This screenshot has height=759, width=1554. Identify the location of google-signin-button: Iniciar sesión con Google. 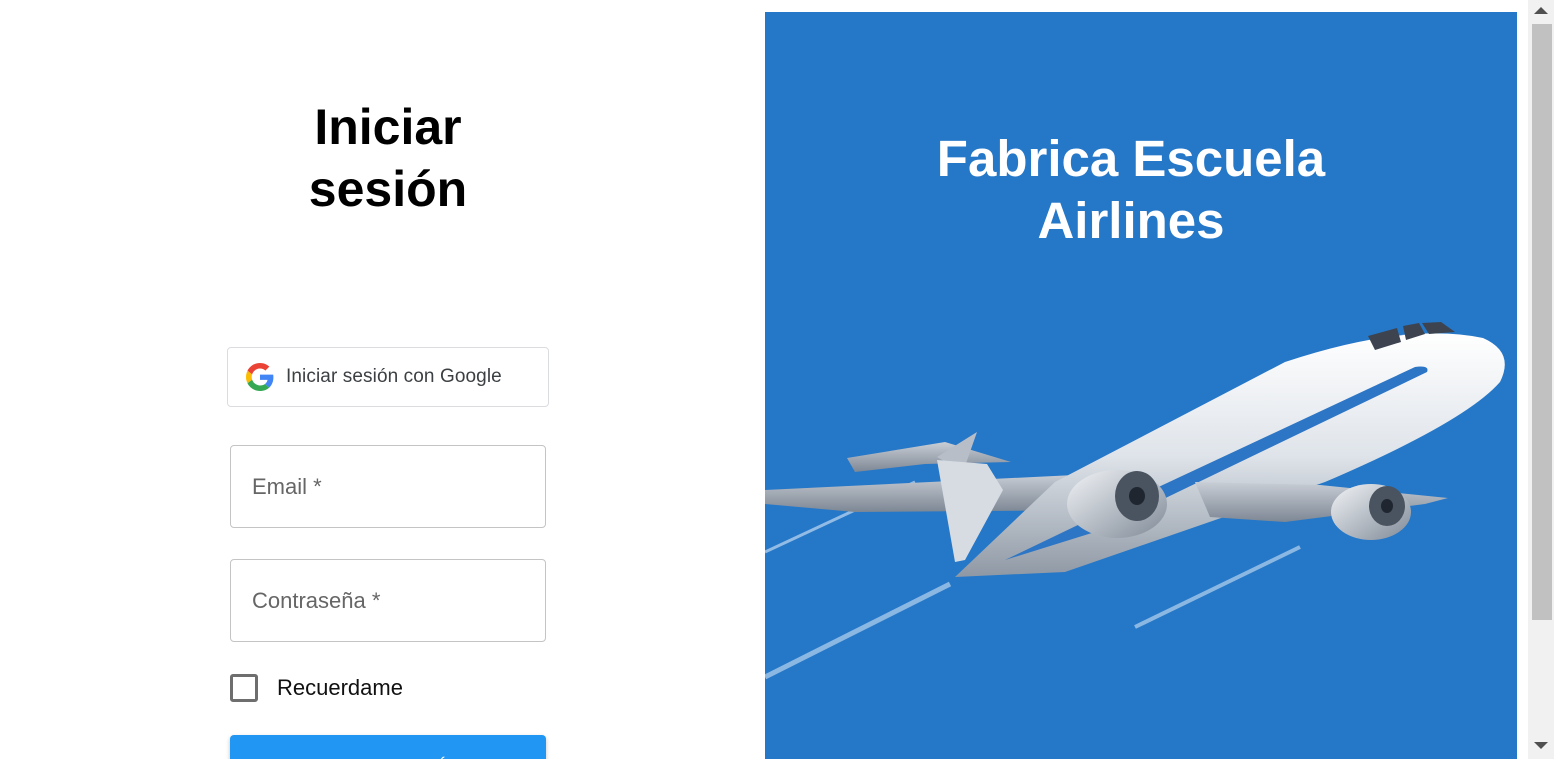
(388, 377).